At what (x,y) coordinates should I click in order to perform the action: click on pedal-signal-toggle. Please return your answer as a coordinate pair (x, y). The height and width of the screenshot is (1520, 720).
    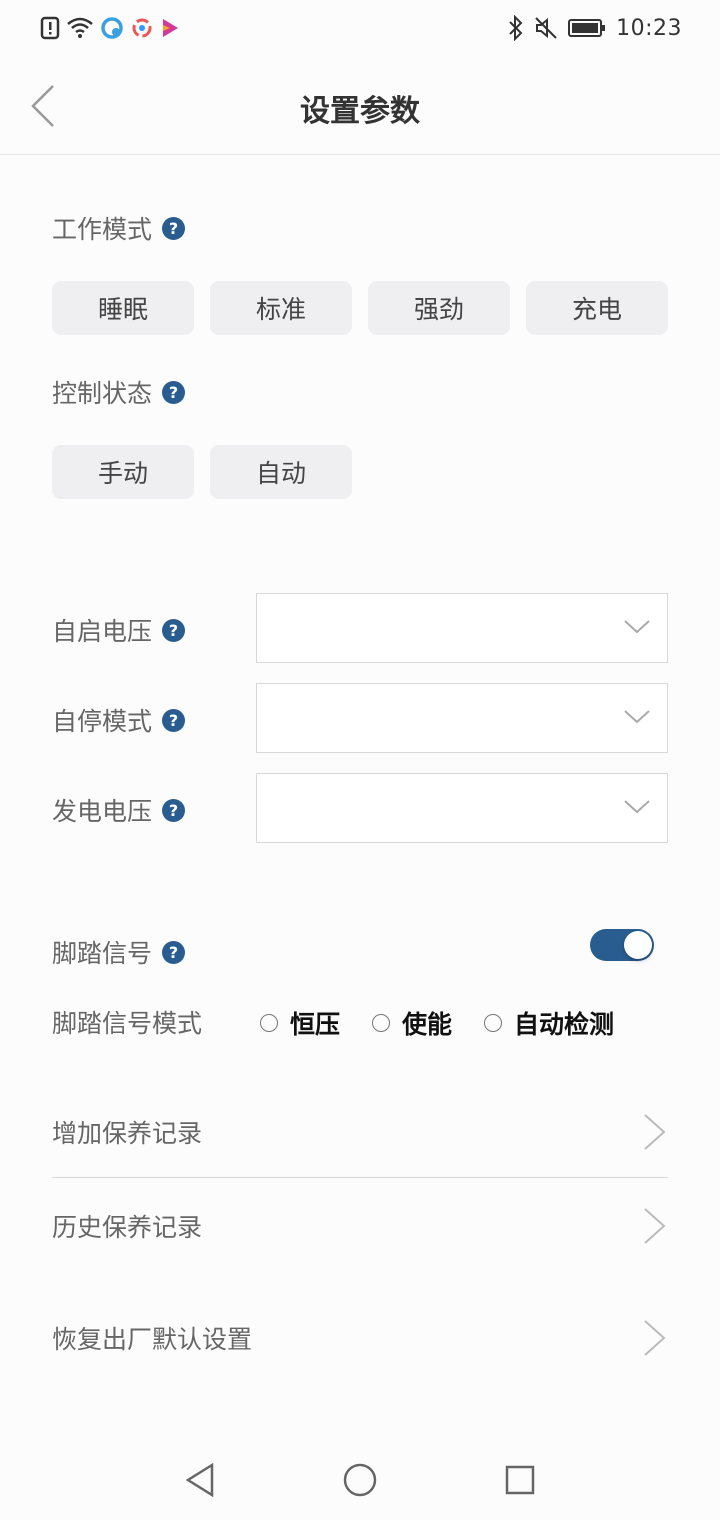
    Looking at the image, I should click on (622, 945).